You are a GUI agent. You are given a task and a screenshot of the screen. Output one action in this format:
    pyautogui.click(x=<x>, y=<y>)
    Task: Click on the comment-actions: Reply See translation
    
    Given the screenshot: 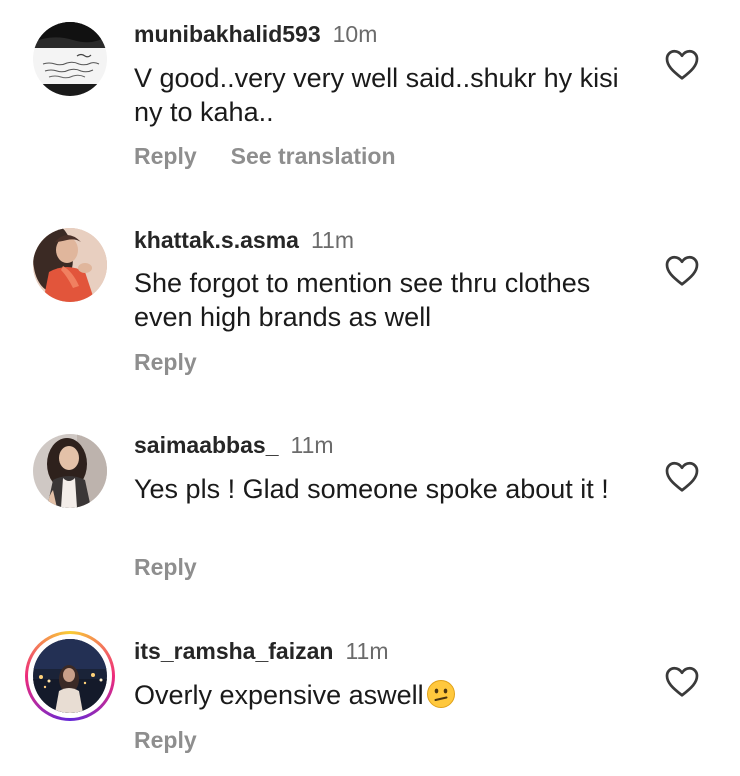 What is the action you would take?
    pyautogui.click(x=265, y=156)
    